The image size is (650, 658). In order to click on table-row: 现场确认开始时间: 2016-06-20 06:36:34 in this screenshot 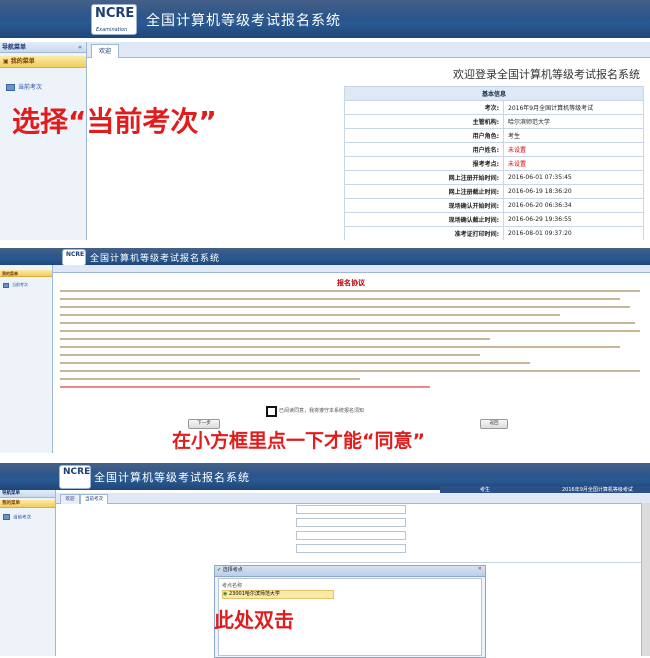, I will do `click(494, 205)`.